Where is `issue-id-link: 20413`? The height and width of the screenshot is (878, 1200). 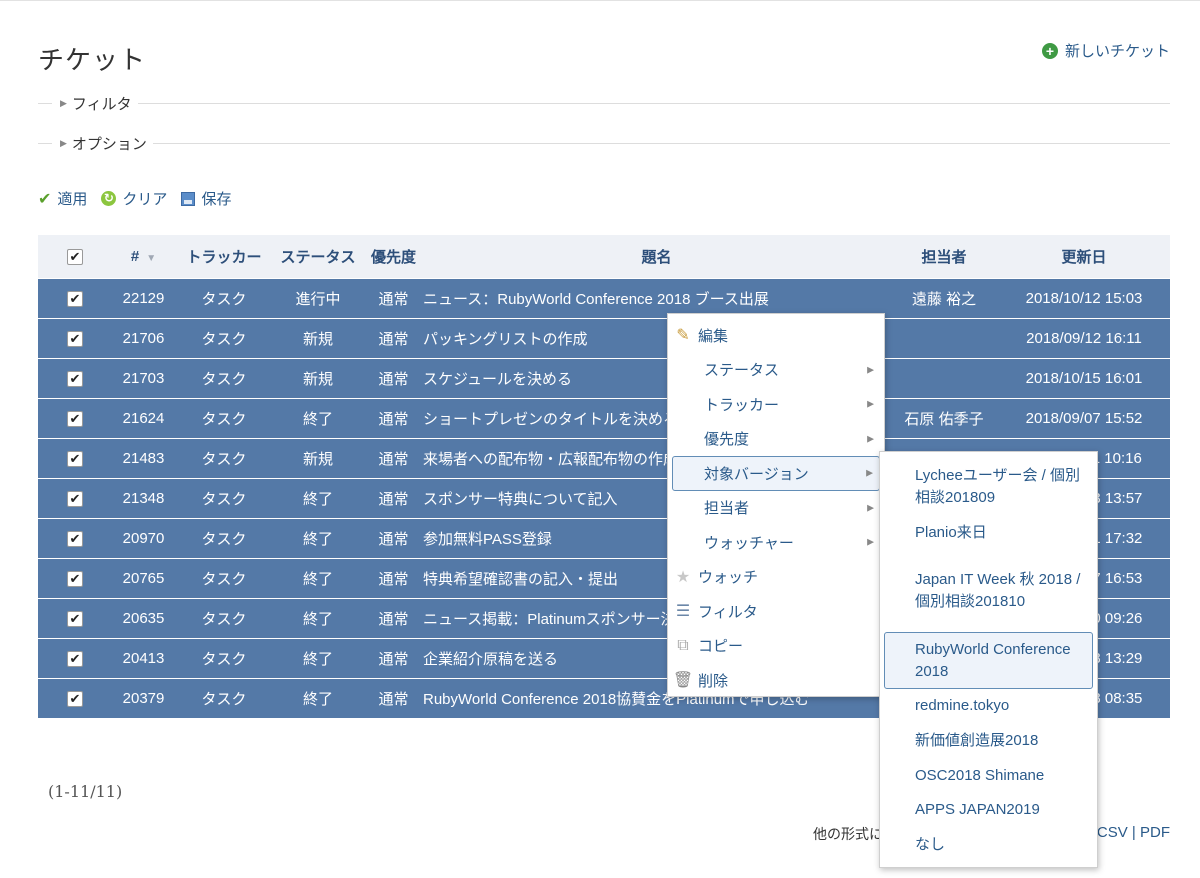 issue-id-link: 20413 is located at coordinates (143, 658).